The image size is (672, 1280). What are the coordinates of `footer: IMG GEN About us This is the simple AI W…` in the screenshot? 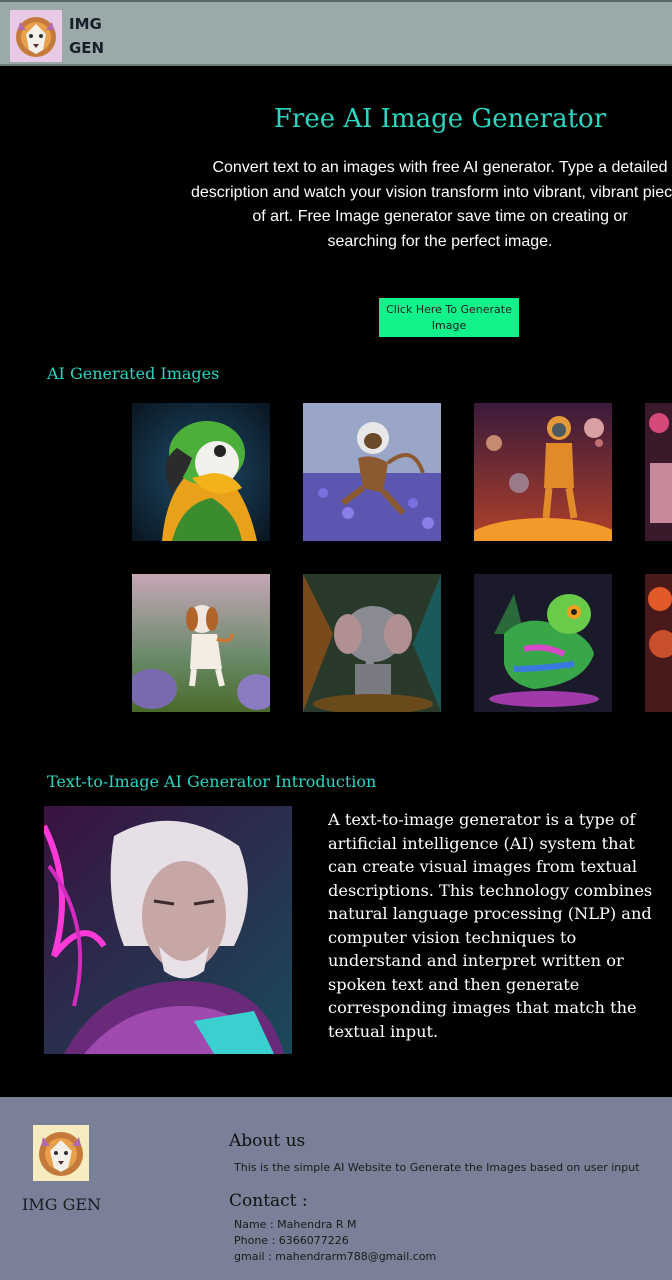 It's located at (336, 1188).